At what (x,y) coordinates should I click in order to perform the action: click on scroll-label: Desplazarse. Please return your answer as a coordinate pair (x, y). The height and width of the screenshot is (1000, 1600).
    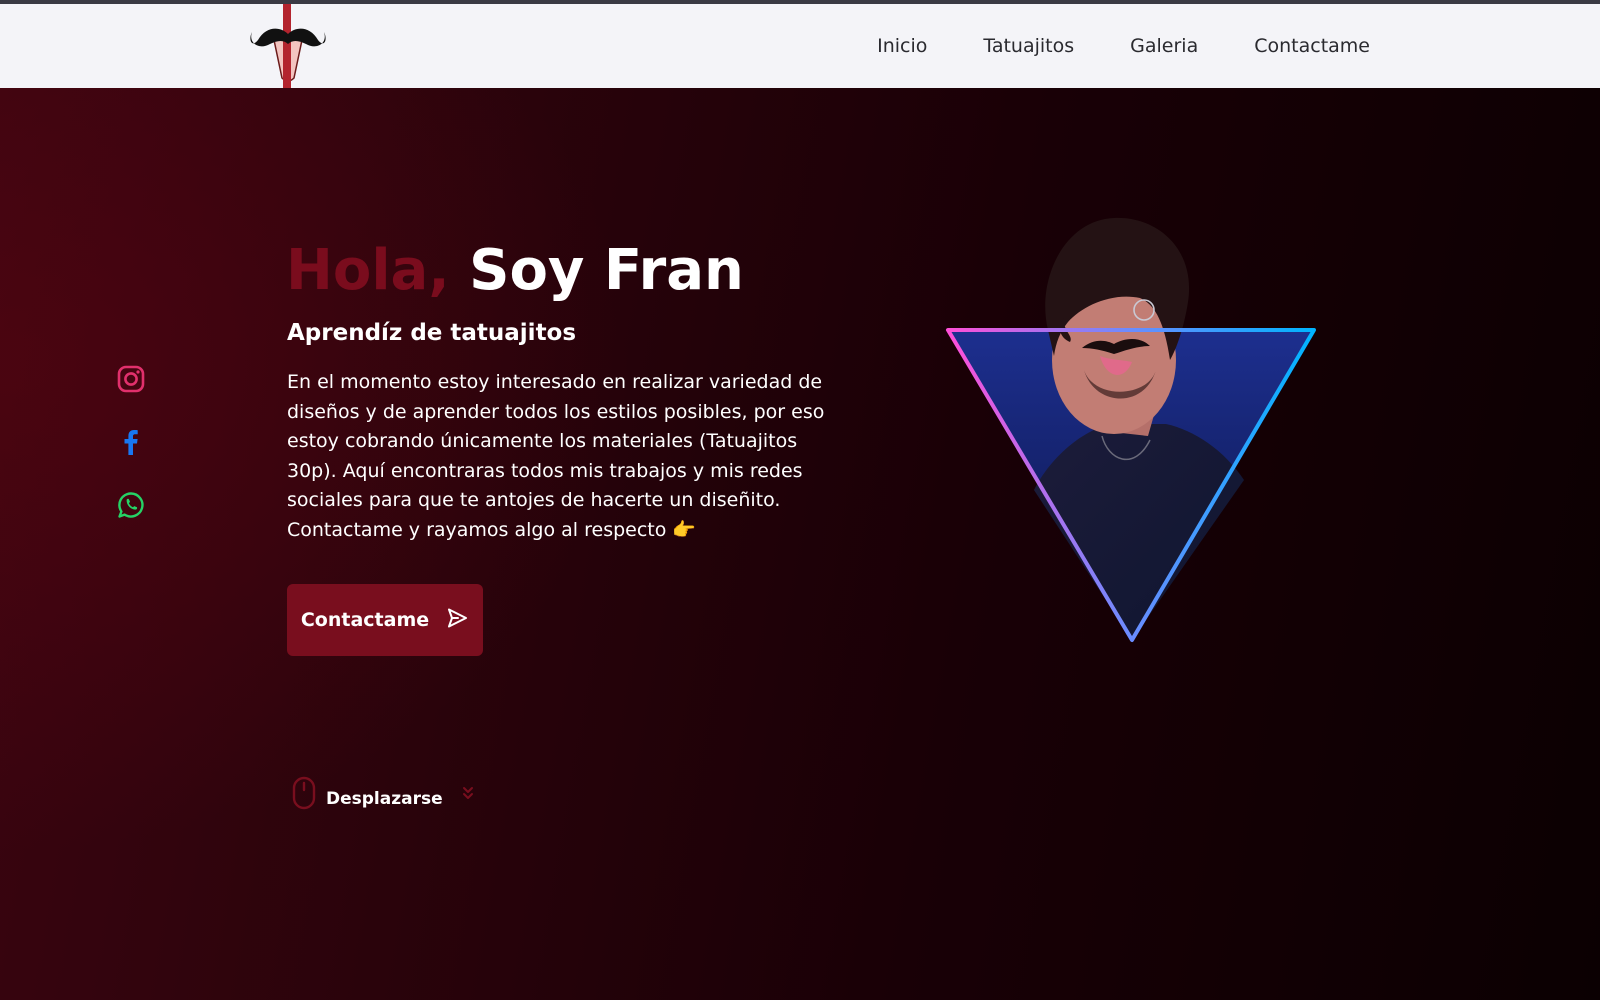
    Looking at the image, I should click on (384, 799).